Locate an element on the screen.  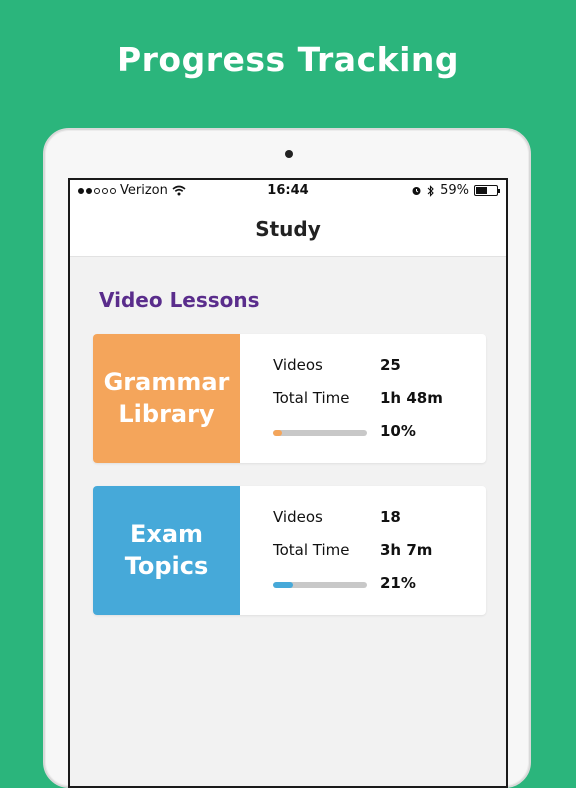
videos-row: Videos 18 is located at coordinates (373, 518).